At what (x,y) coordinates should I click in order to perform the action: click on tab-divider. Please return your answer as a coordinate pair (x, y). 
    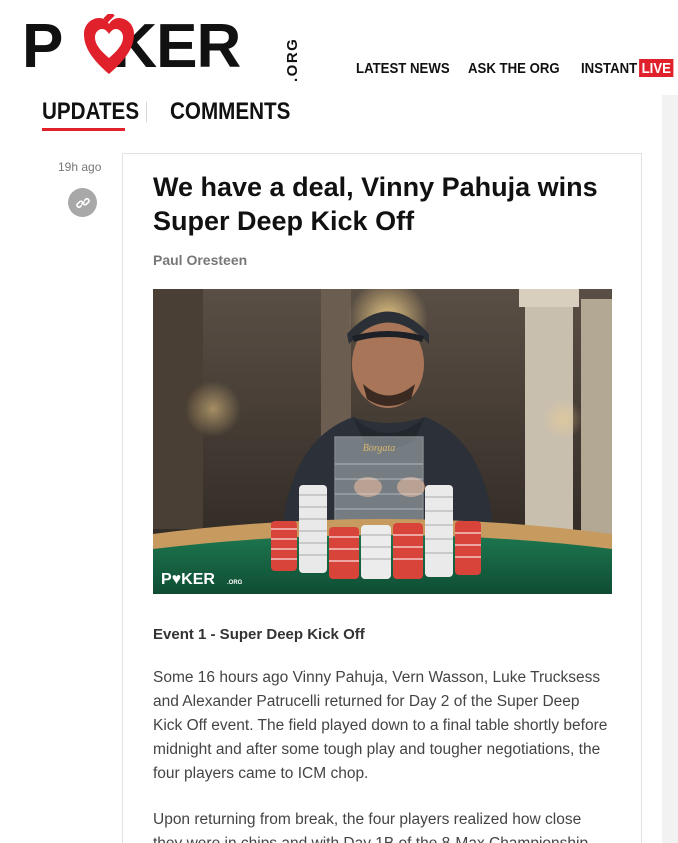
    Looking at the image, I should click on (146, 112).